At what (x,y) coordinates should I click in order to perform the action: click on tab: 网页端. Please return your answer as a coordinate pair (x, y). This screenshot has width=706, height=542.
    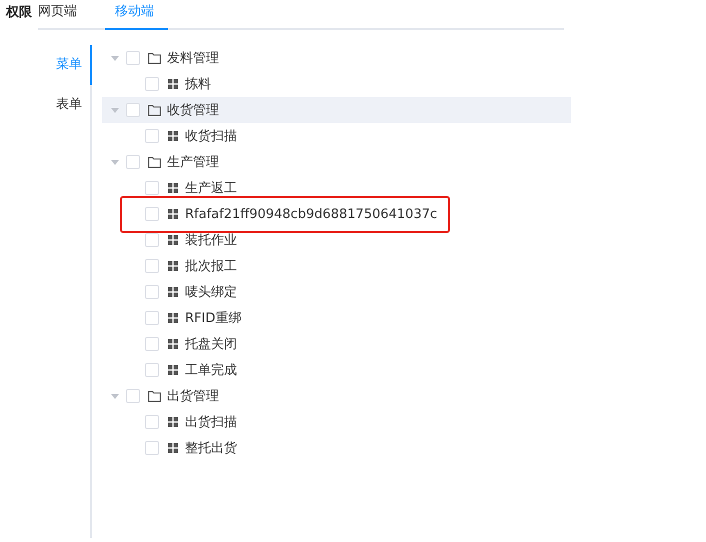
    Looking at the image, I should click on (58, 16).